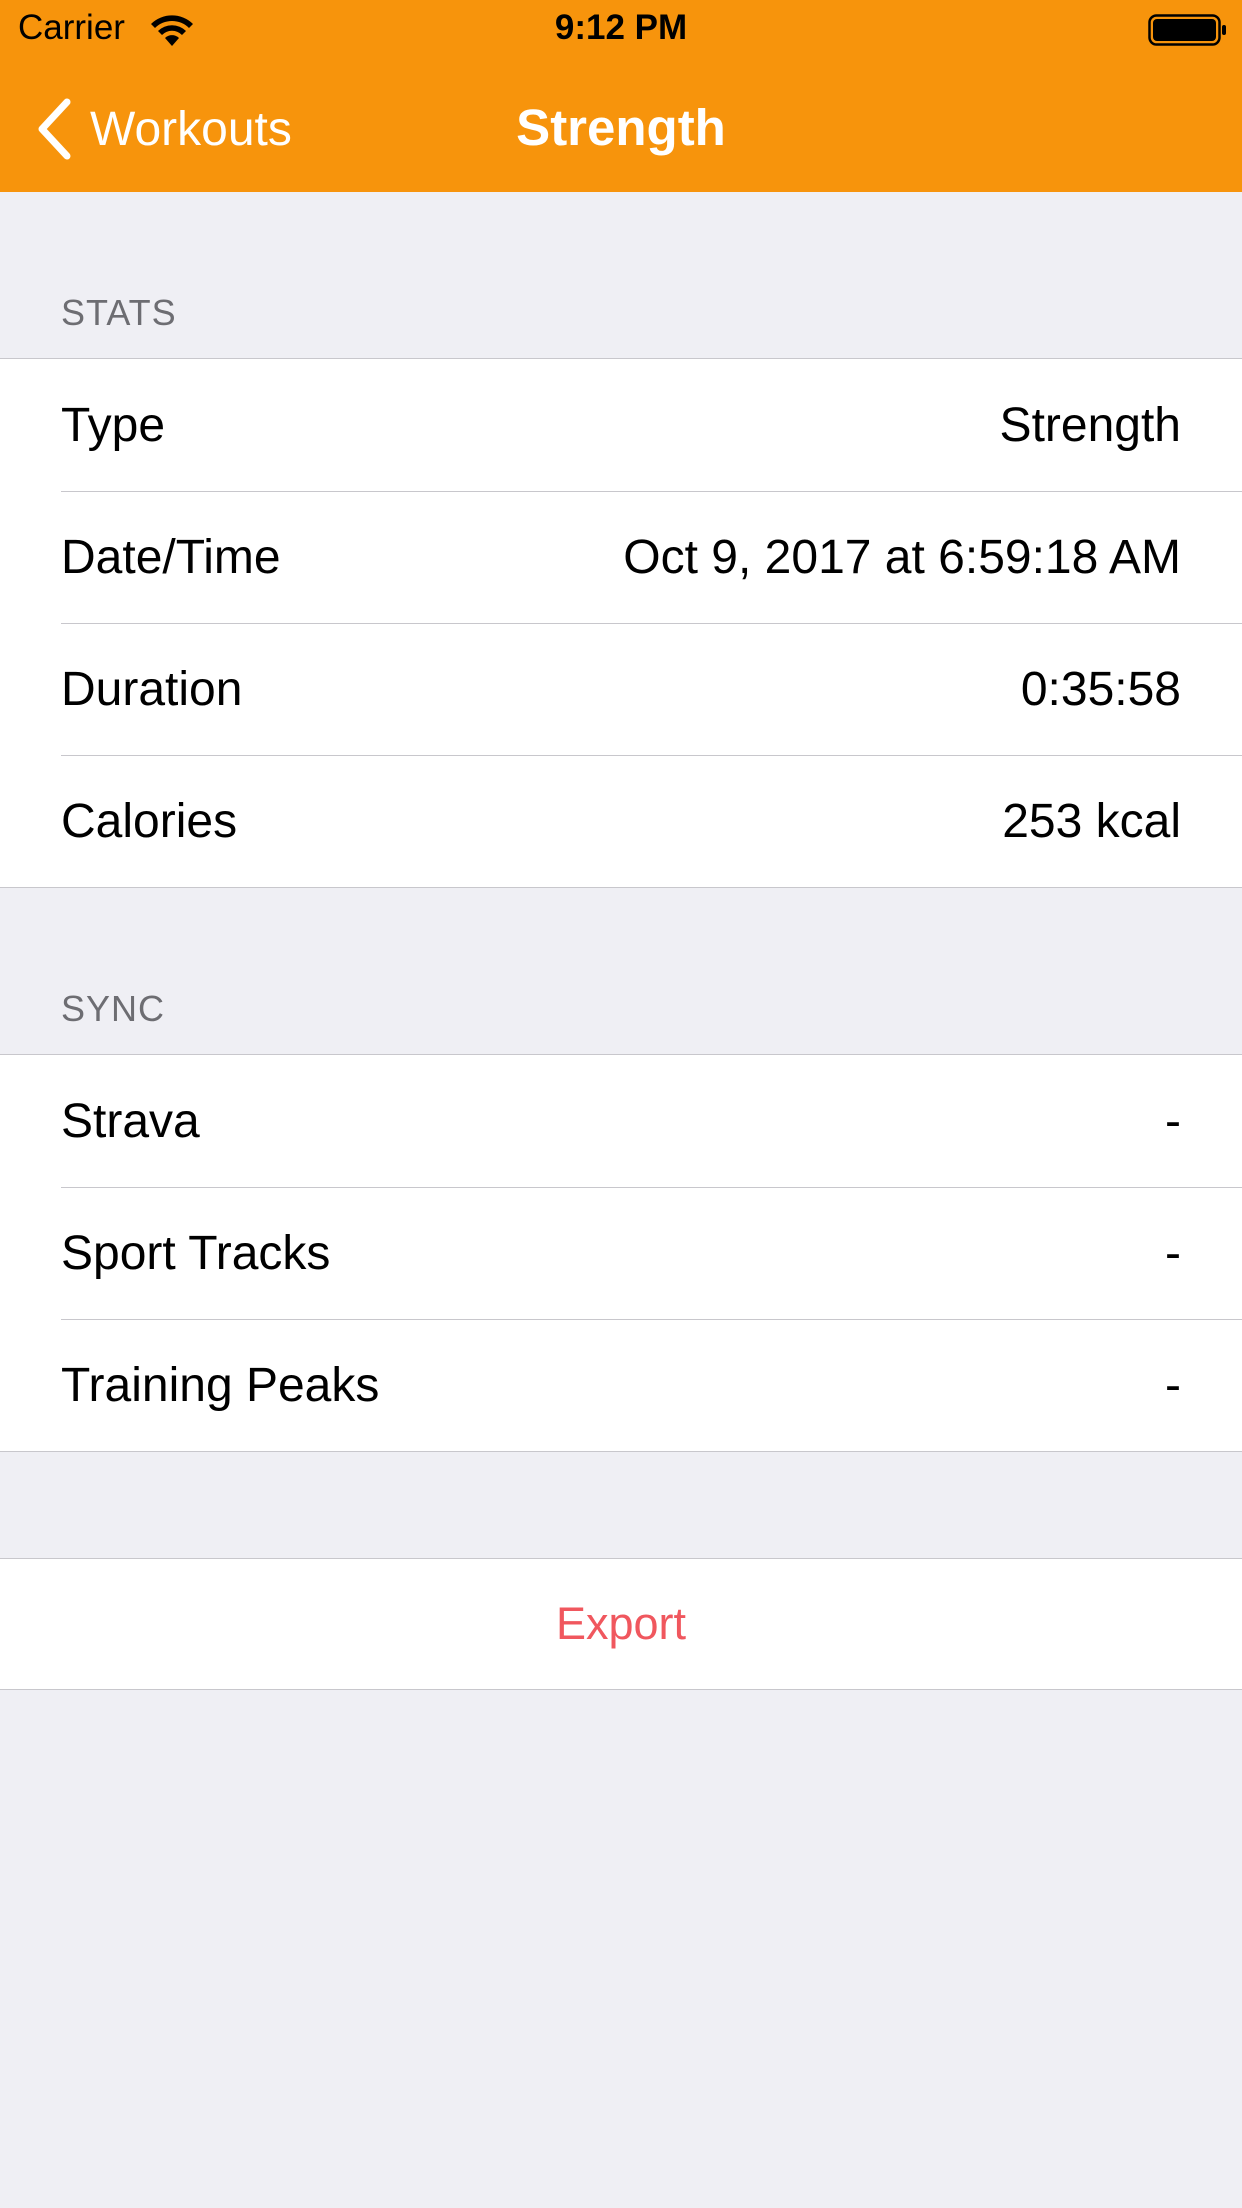 Image resolution: width=1242 pixels, height=2208 pixels. What do you see at coordinates (621, 689) in the screenshot?
I see `stats-row-duration: Duration 0:35:58` at bounding box center [621, 689].